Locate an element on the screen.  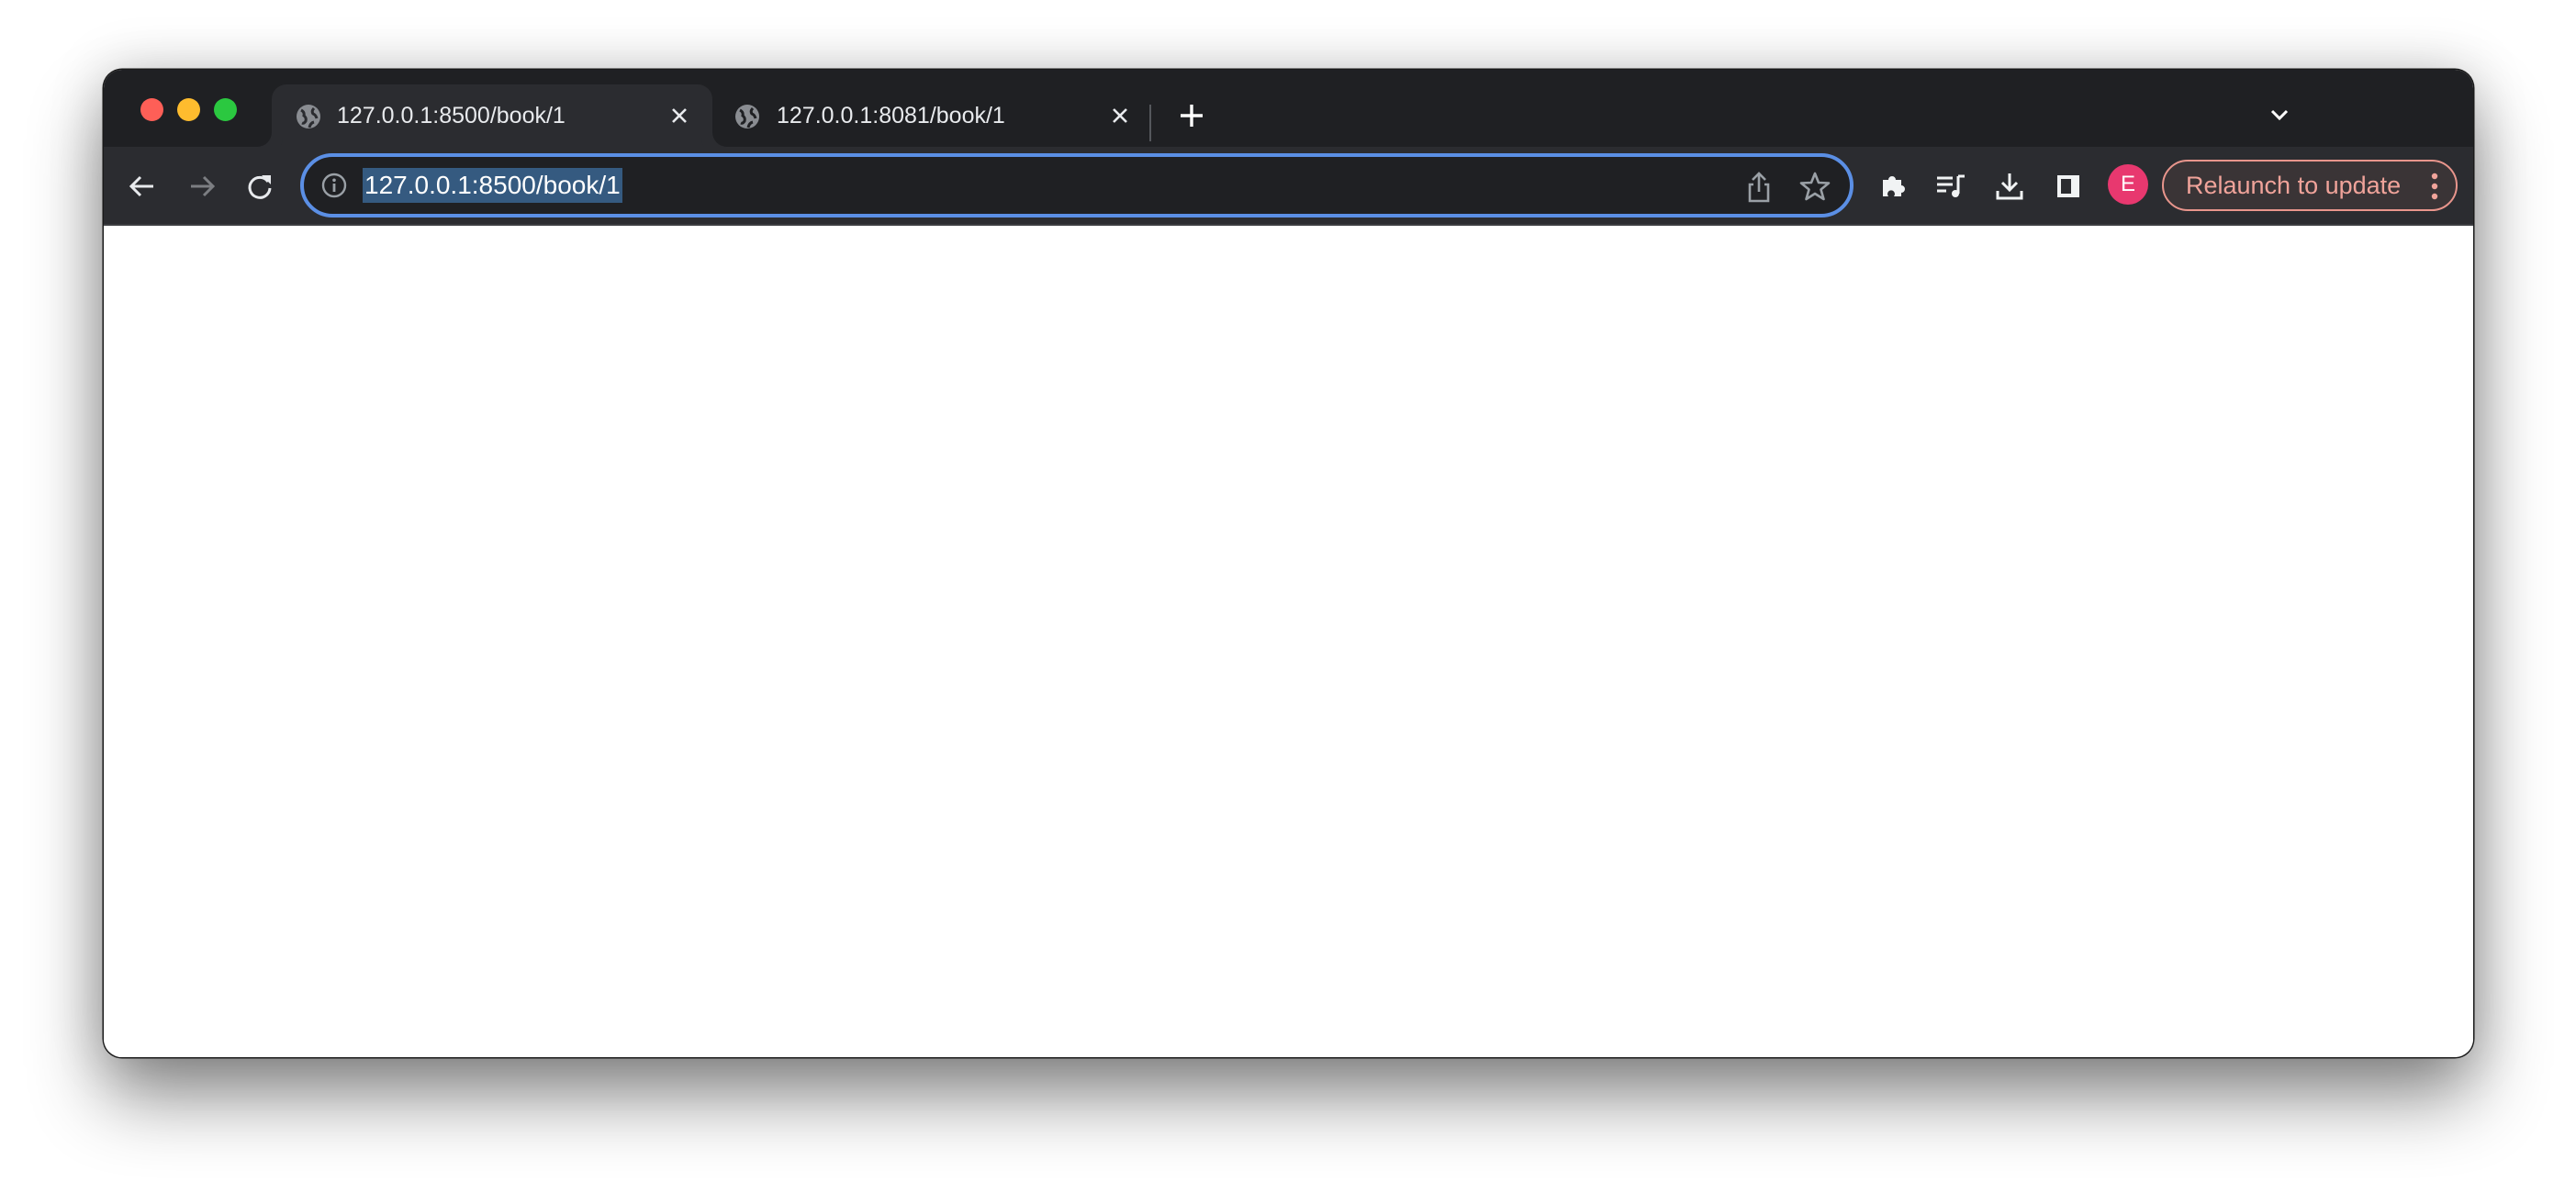
download-icon is located at coordinates (2009, 186).